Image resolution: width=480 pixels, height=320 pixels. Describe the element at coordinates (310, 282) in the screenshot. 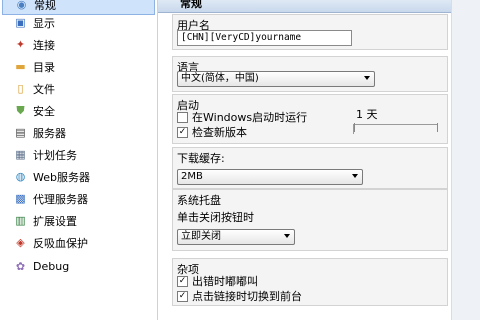

I see `misc-group: 杂项 ✓ 出错时嘟嘟叫 ✓ 点击链接时切换到前台` at that location.